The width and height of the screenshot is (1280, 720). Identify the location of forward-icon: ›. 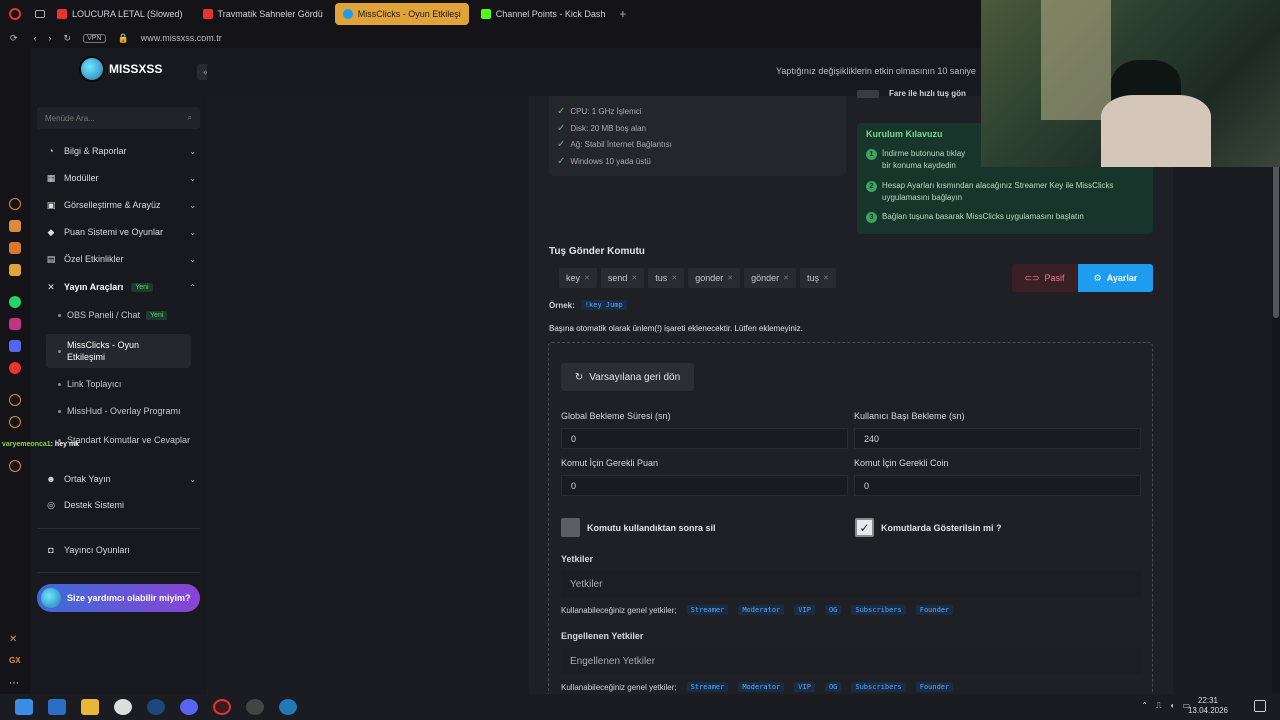
(50, 38).